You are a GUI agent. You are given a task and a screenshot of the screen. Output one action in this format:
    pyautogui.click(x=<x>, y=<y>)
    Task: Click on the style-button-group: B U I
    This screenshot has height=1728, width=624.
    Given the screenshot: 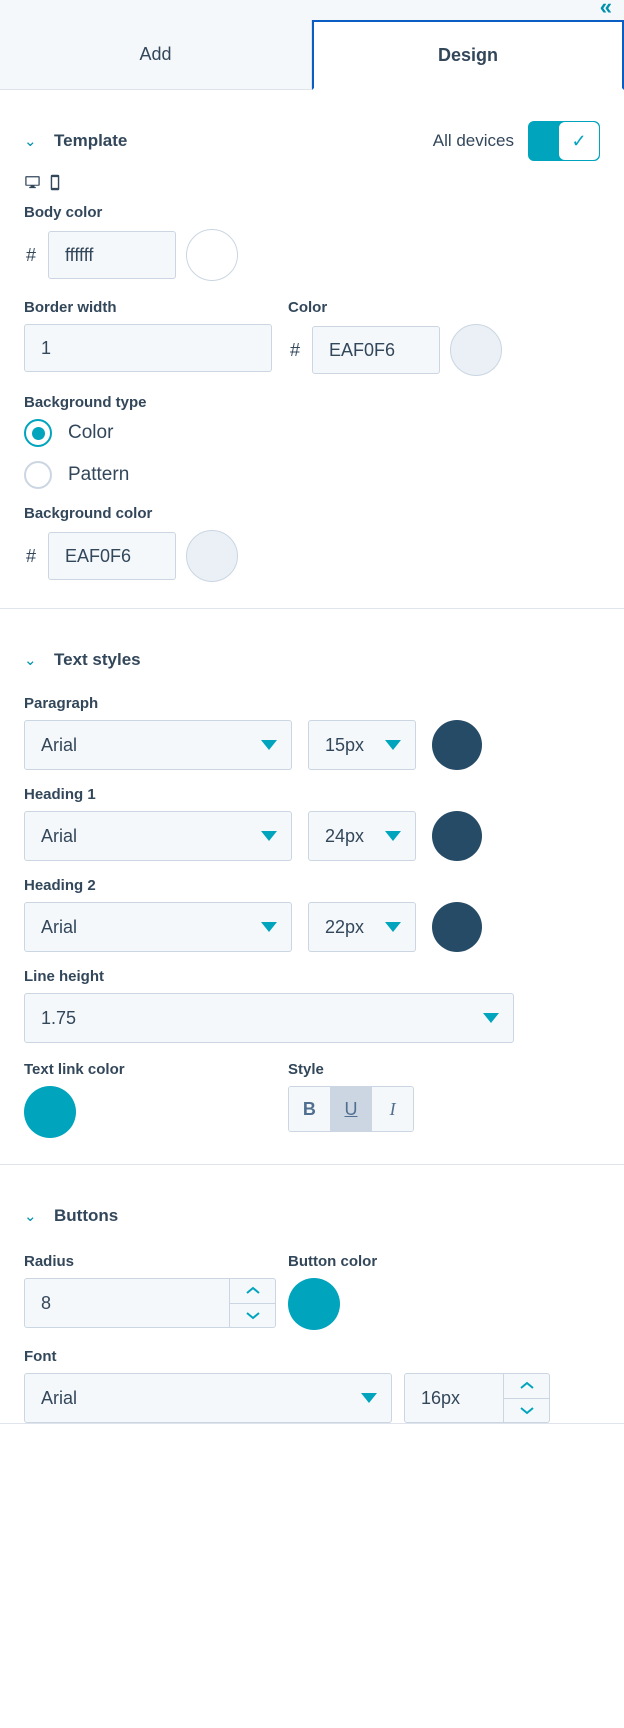 What is the action you would take?
    pyautogui.click(x=351, y=1109)
    